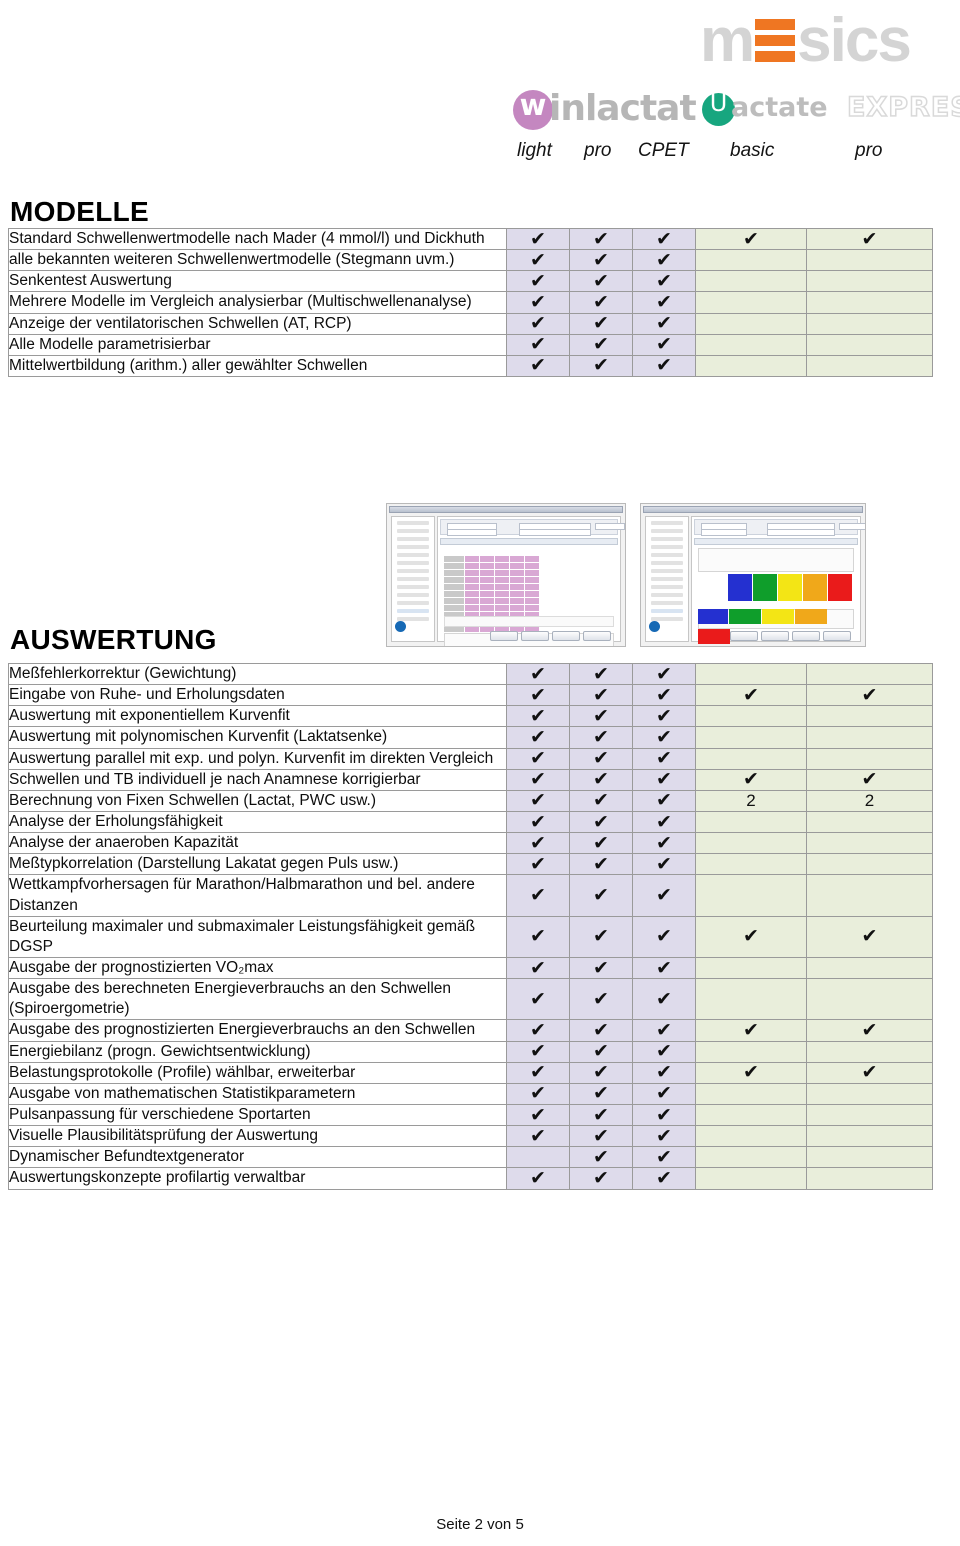 Image resolution: width=960 pixels, height=1546 pixels. I want to click on feature-label: Ausgabe der prognostizierten VO₂max, so click(257, 968).